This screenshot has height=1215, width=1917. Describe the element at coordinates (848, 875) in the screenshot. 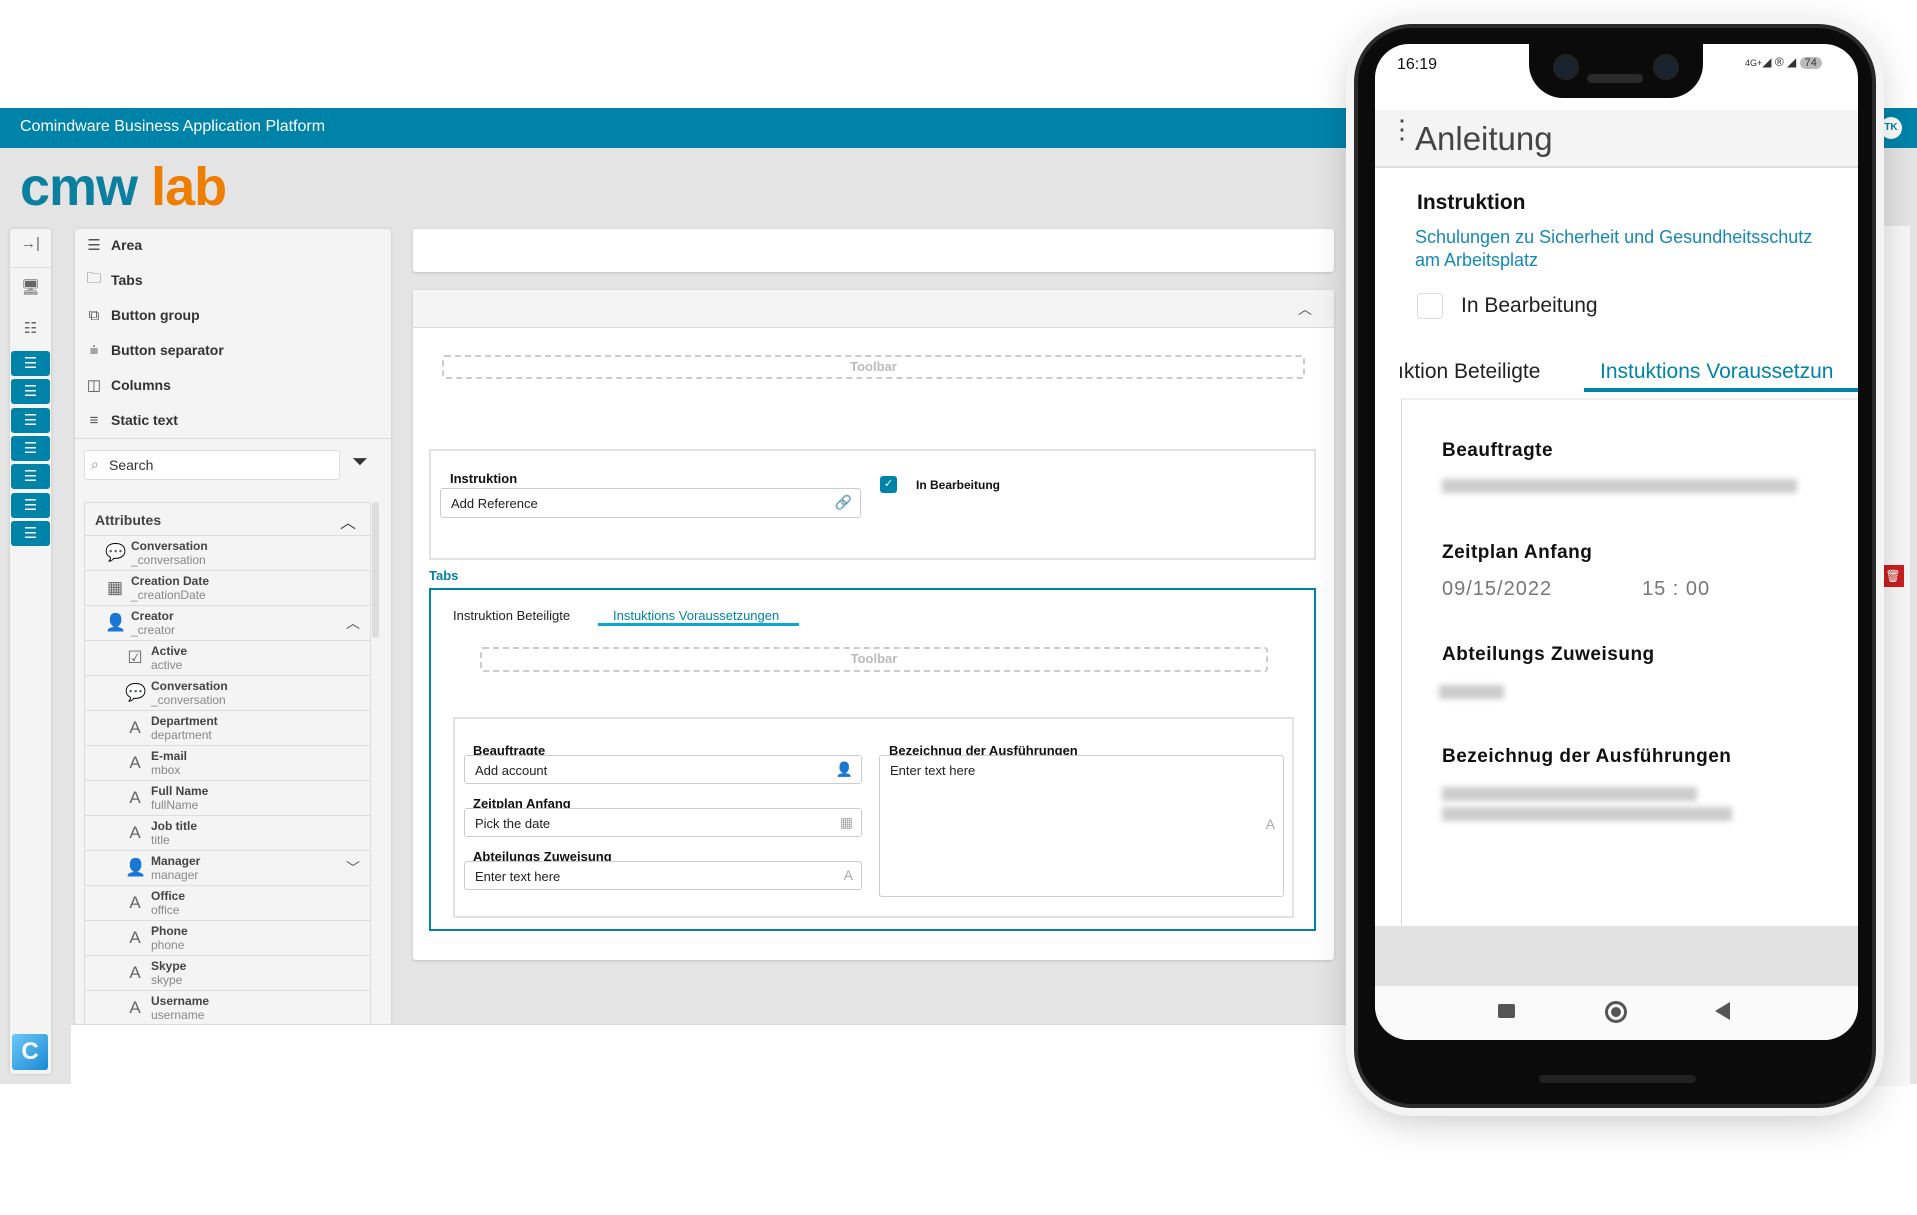

I see `text-icon: A` at that location.